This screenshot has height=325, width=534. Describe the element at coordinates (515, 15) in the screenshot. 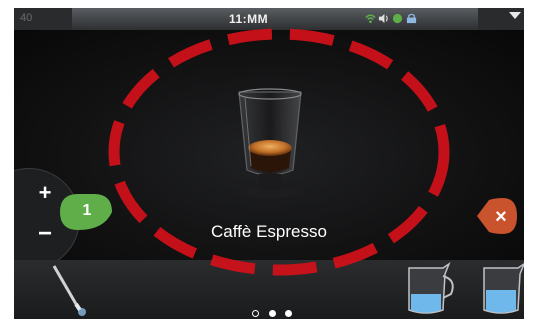

I see `dropdown-arrow-icon` at that location.